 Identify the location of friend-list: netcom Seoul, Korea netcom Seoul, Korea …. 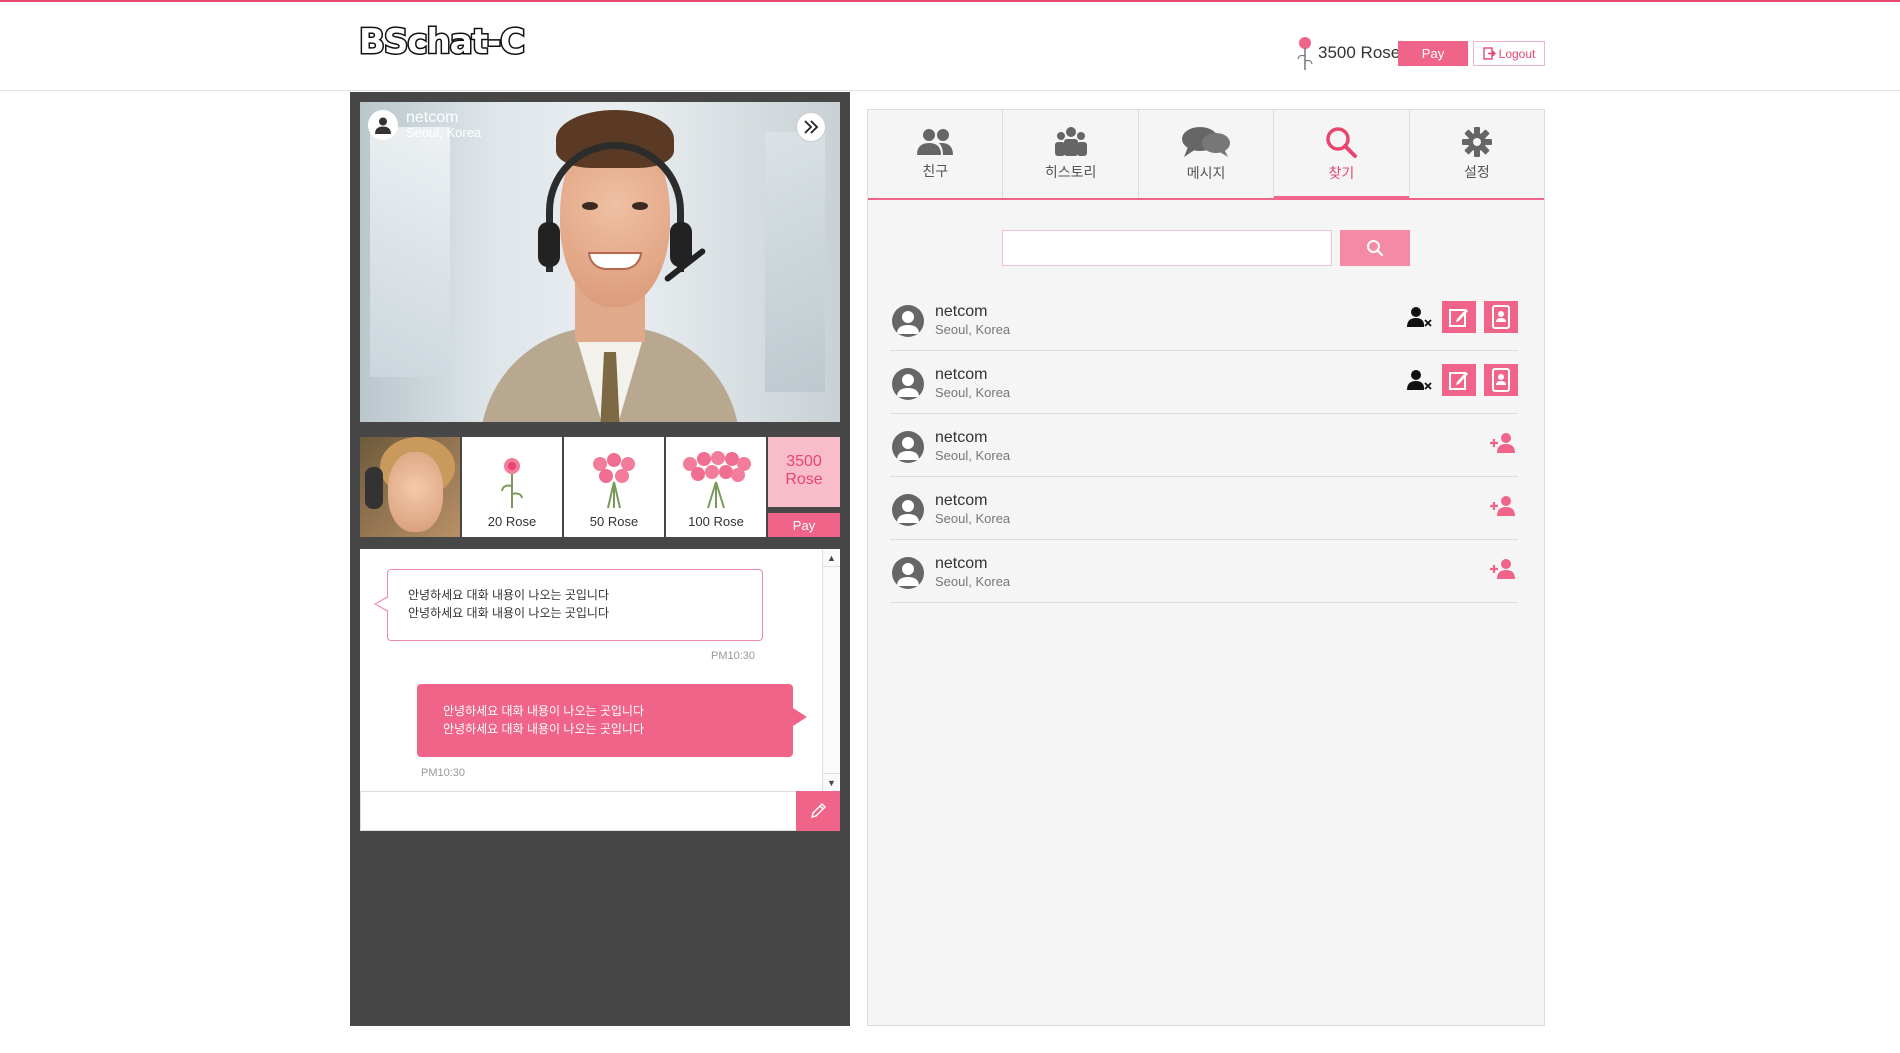
(1204, 445).